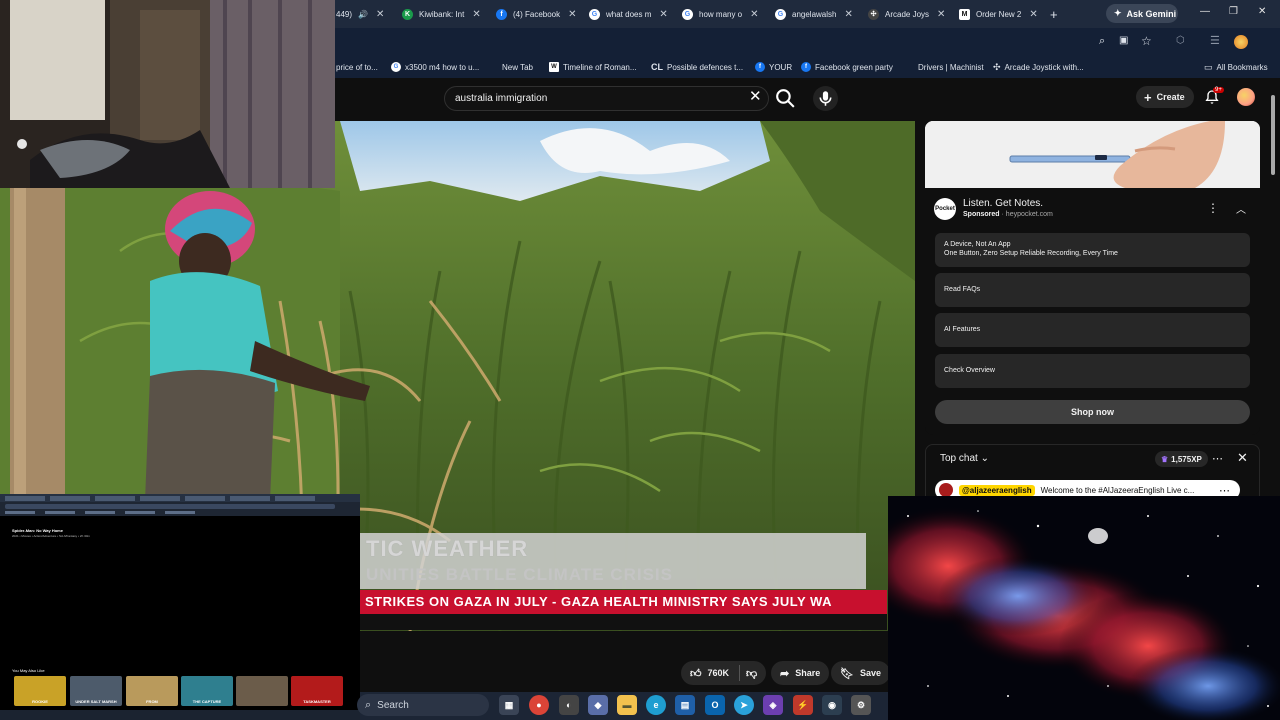 This screenshot has height=720, width=1280. Describe the element at coordinates (945, 209) in the screenshot. I see `ad-logo: Pocket` at that location.